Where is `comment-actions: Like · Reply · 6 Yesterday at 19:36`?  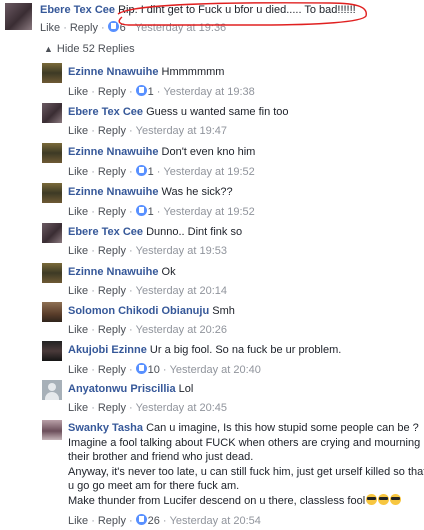 comment-actions: Like · Reply · 6 Yesterday at 19:36 is located at coordinates (133, 27).